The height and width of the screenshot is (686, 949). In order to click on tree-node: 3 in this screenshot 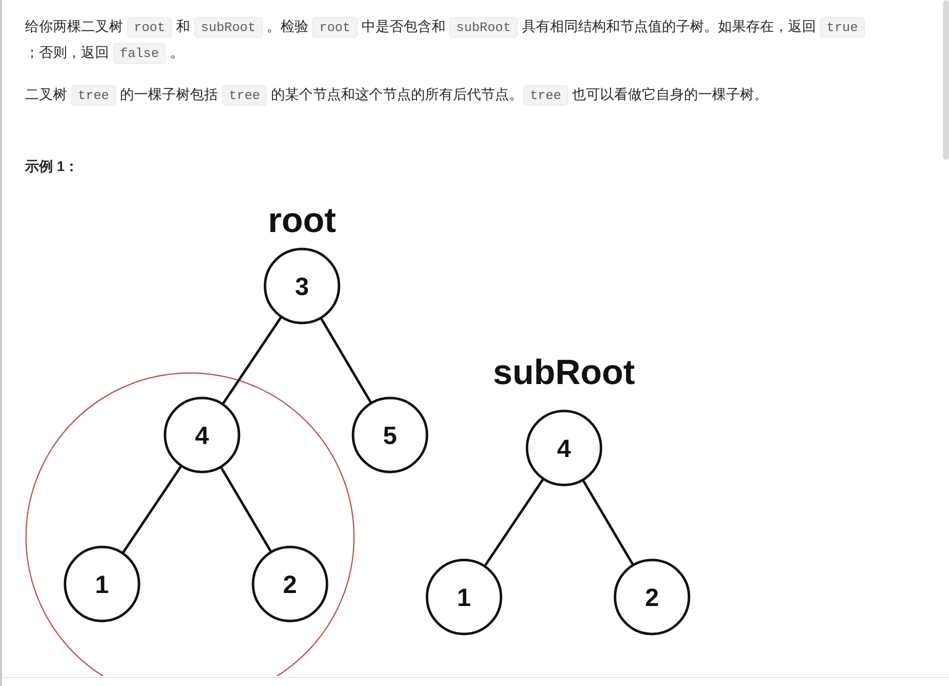, I will do `click(302, 286)`.